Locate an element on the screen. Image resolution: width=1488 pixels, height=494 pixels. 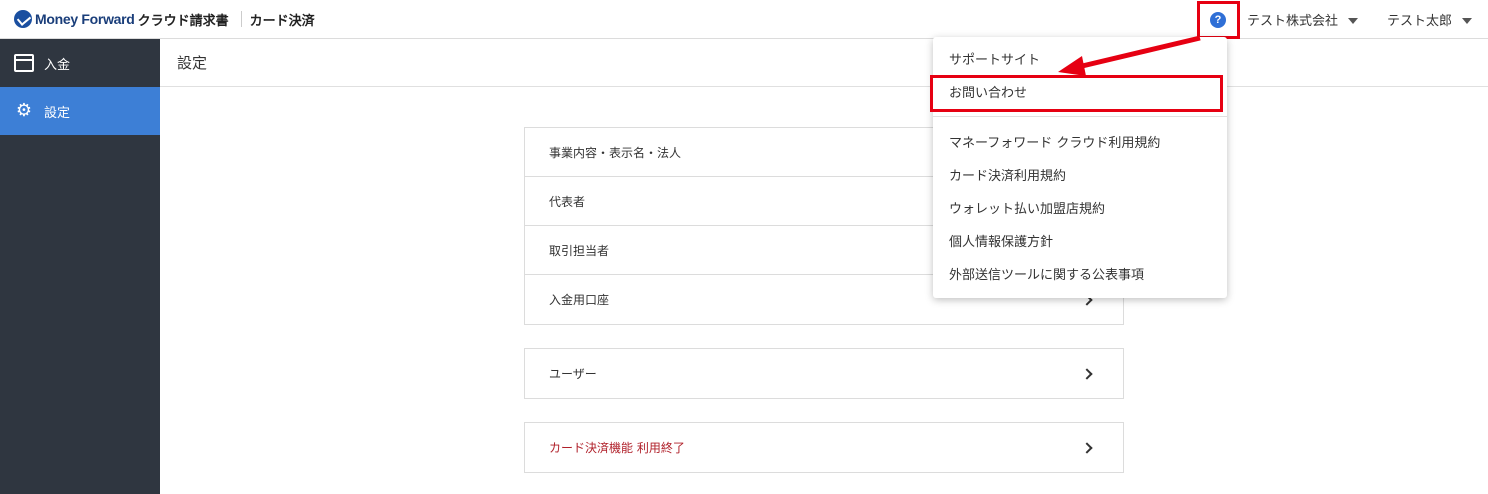
settings-card-users: ユーザー is located at coordinates (824, 373).